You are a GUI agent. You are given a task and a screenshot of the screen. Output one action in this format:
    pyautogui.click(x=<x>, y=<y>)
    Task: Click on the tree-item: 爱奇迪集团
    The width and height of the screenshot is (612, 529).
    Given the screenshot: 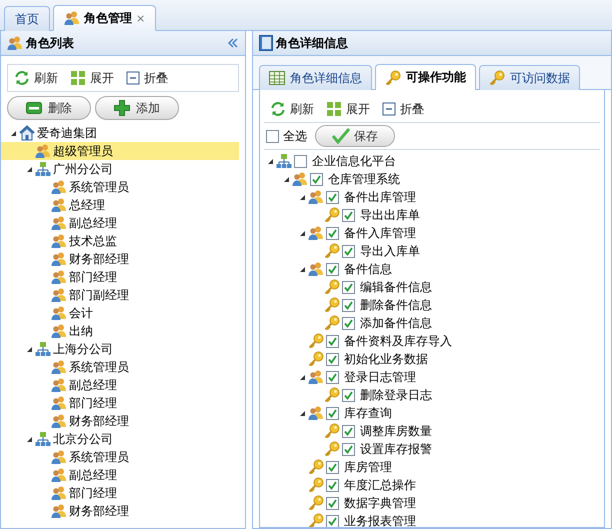 What is the action you would take?
    pyautogui.click(x=120, y=133)
    